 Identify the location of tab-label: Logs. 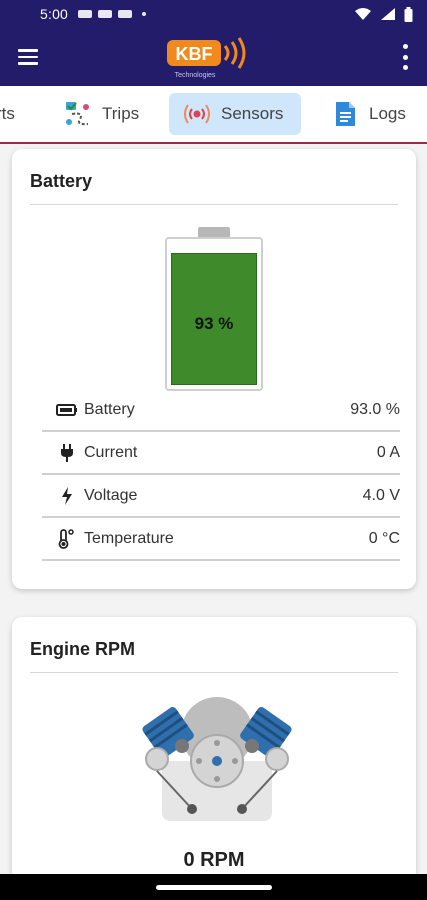
(387, 113).